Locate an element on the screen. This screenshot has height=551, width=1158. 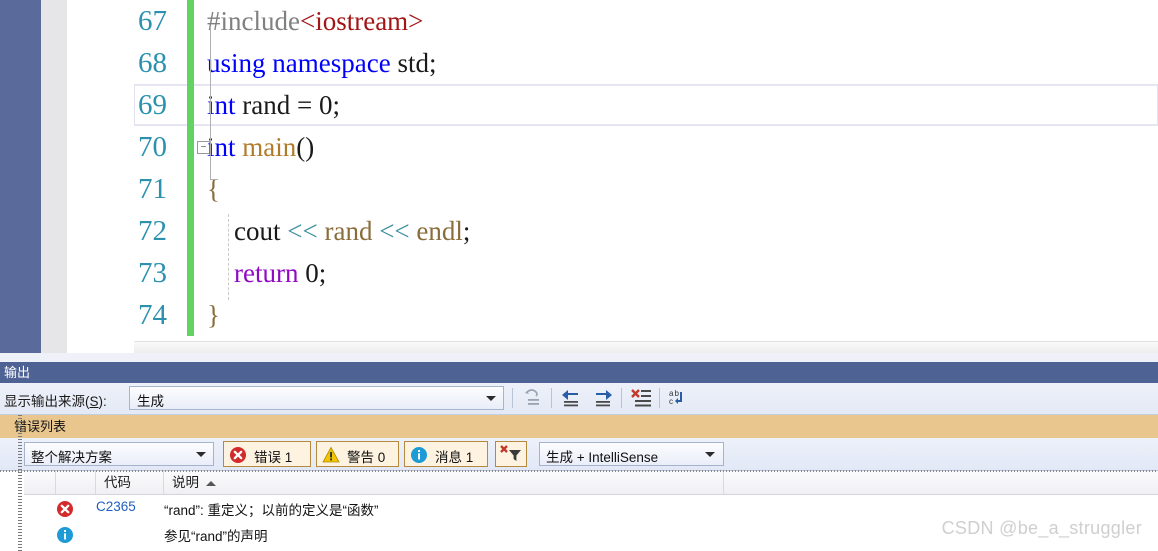
output-source-dropdown: 生成 is located at coordinates (316, 398).